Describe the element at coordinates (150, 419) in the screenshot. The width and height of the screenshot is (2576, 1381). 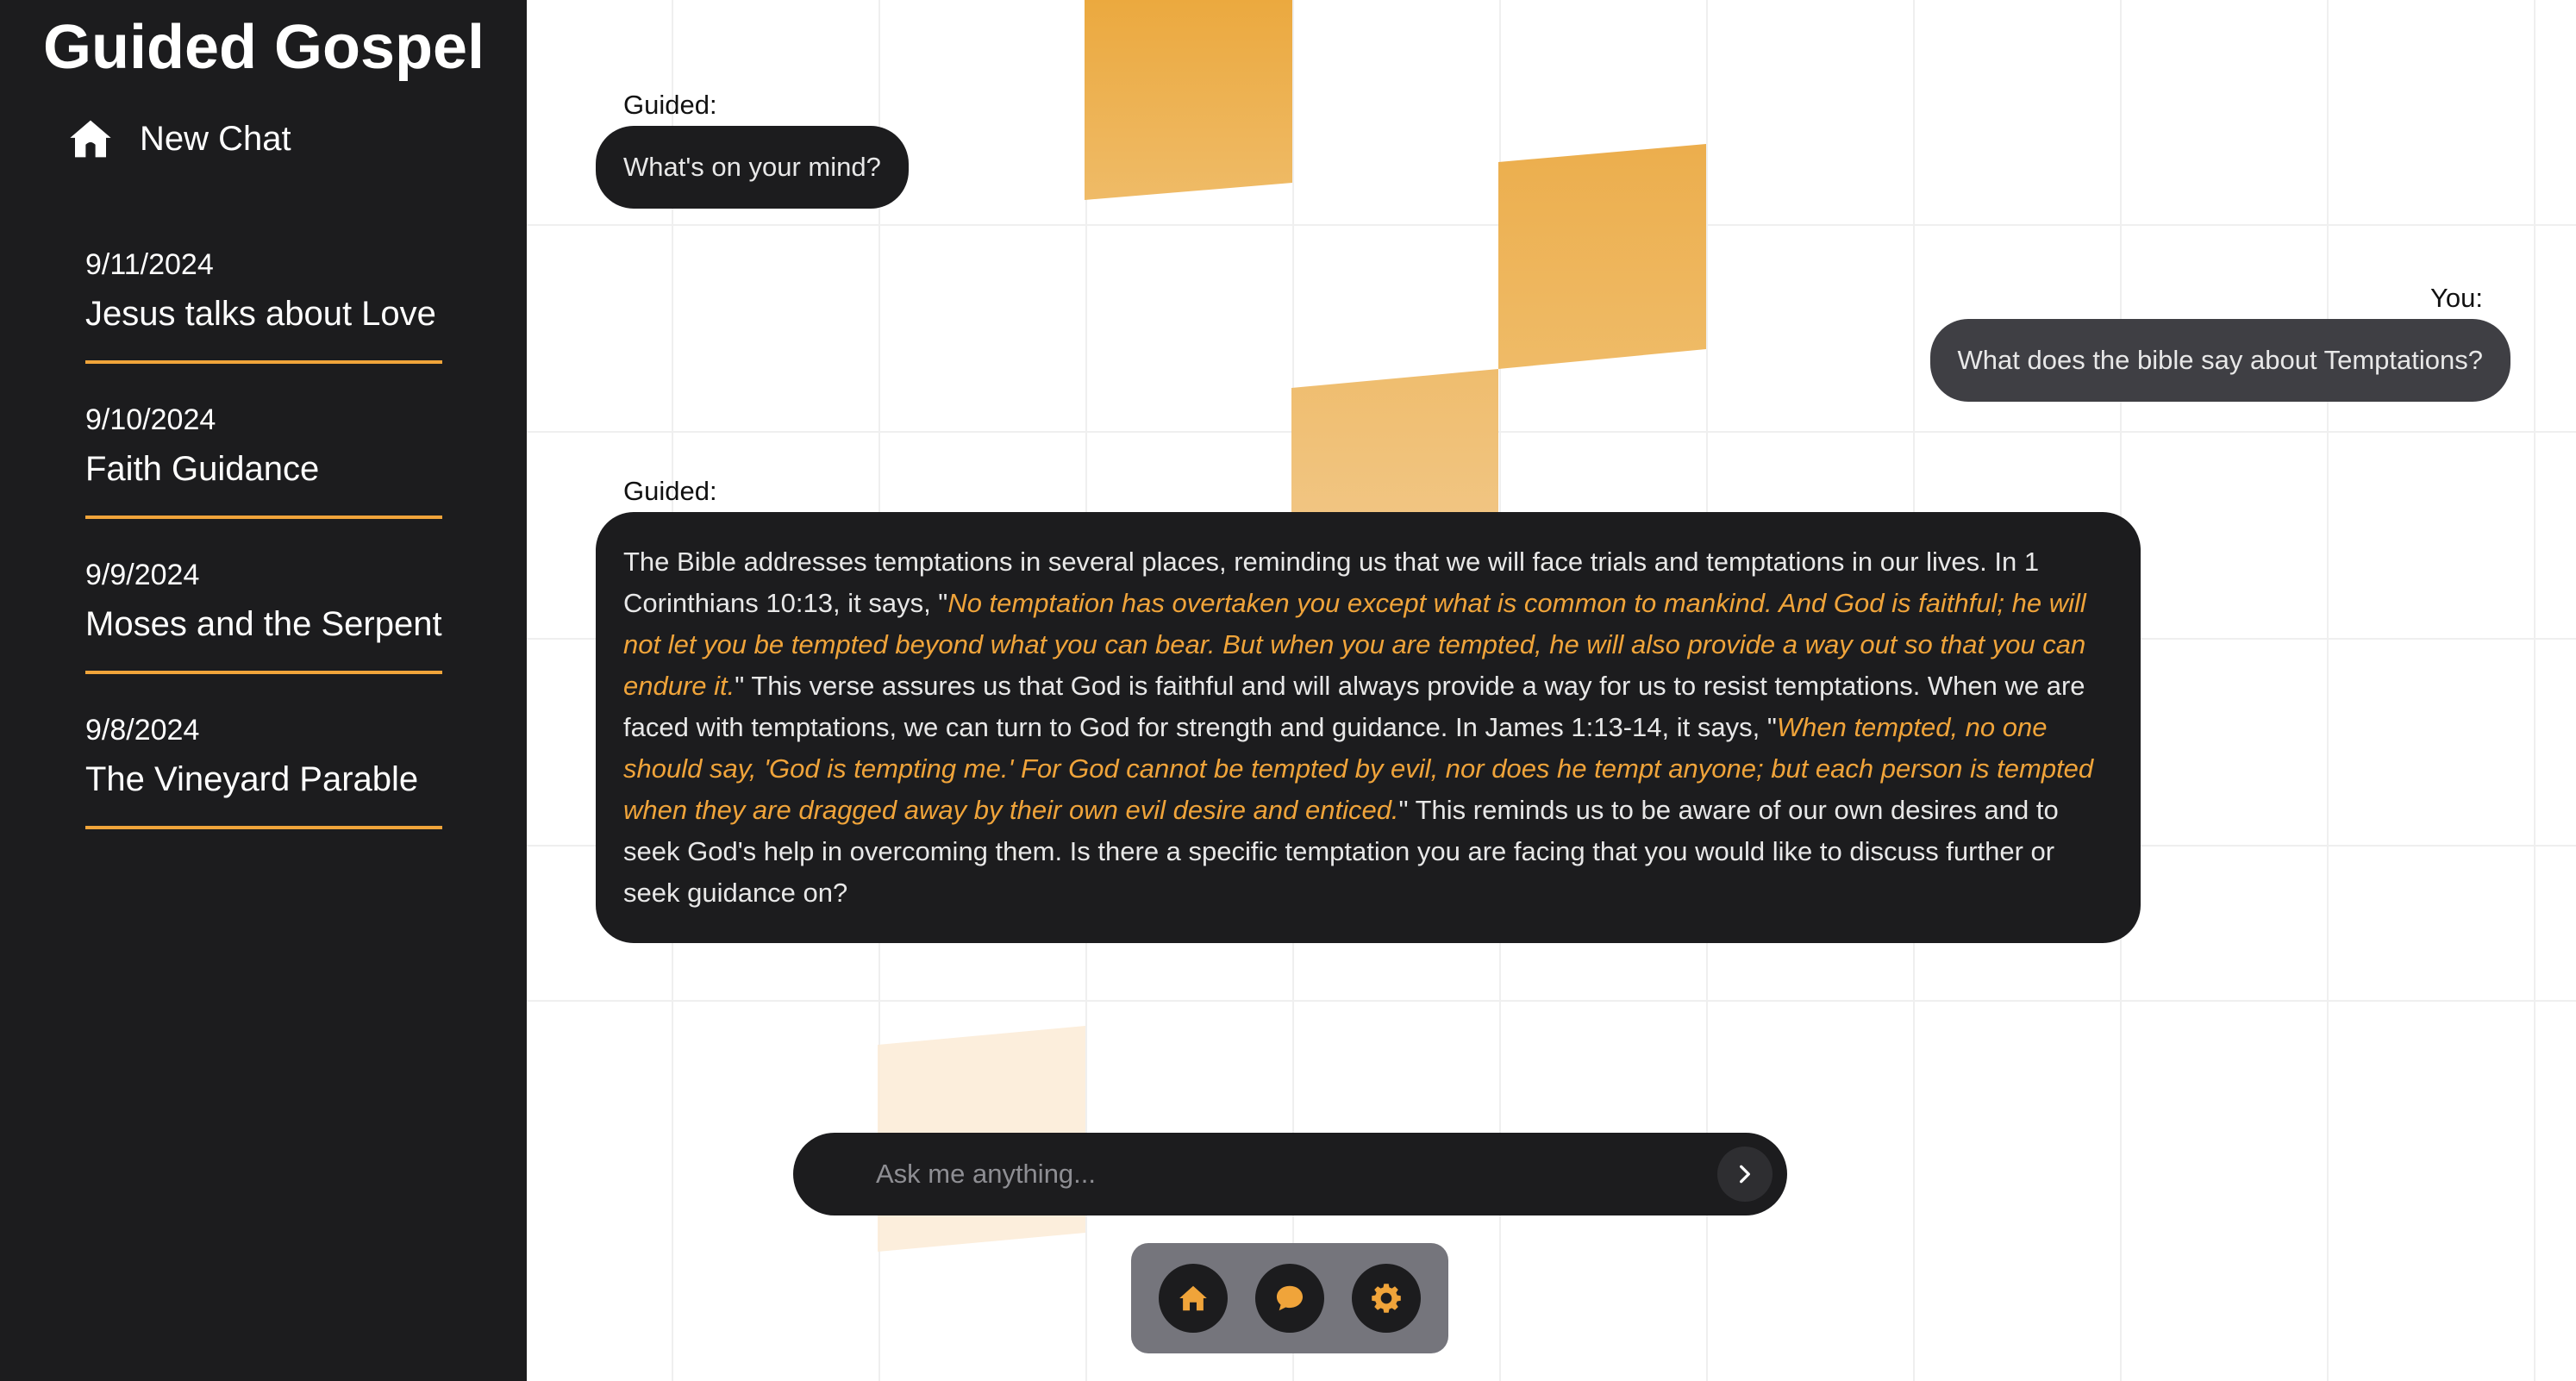
I see `history-date: 9/10/2024` at that location.